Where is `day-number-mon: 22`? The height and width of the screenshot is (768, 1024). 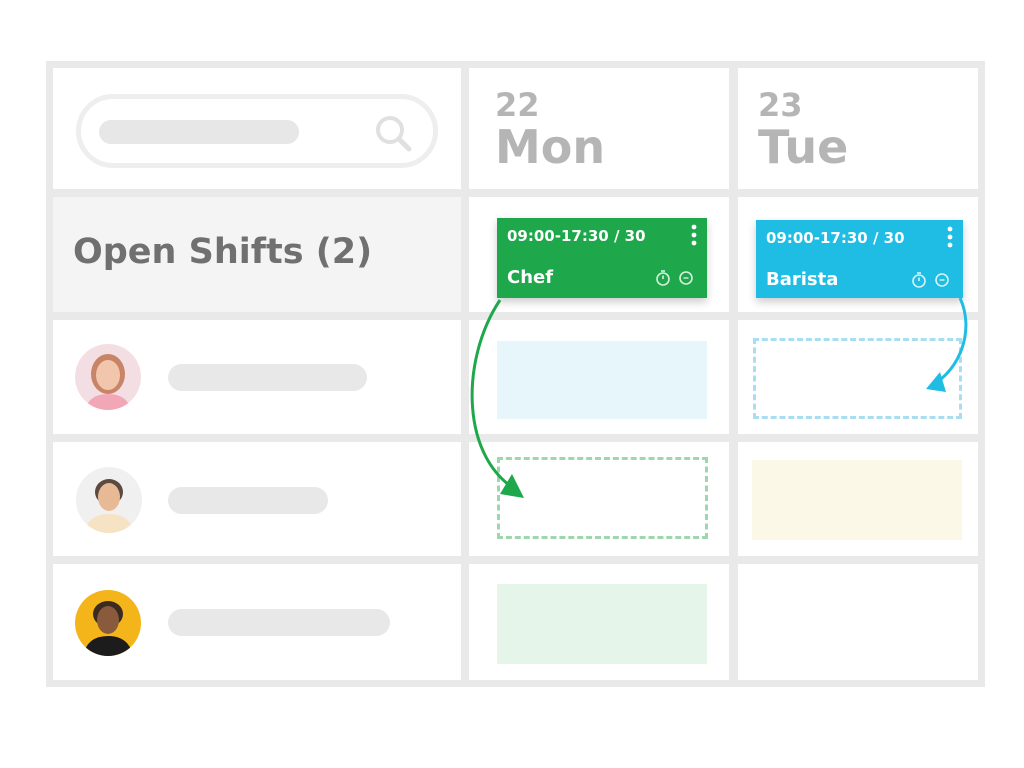
day-number-mon: 22 is located at coordinates (517, 105).